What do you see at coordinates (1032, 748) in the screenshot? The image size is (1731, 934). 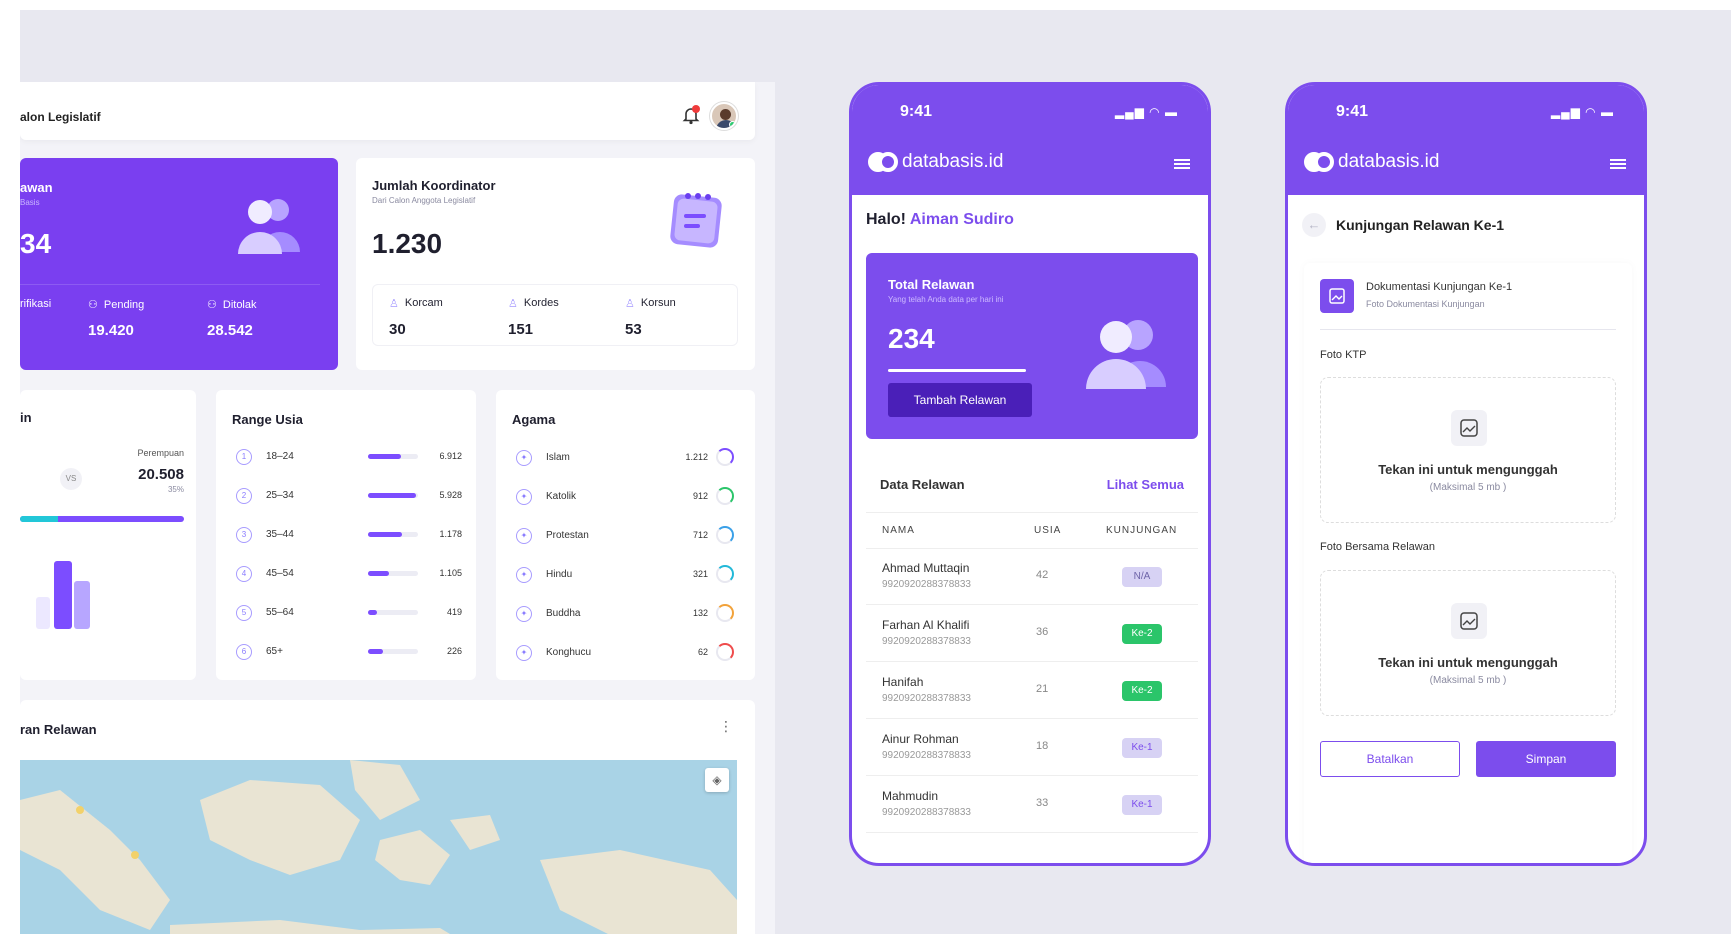 I see `table-row: Ainur Rohman 9920920288378833 18 Ke-1` at bounding box center [1032, 748].